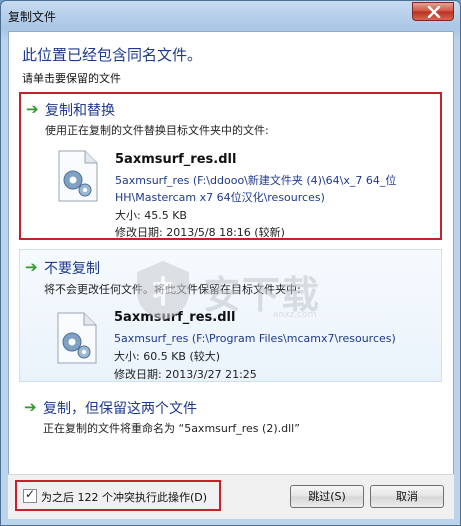  What do you see at coordinates (176, 159) in the screenshot?
I see `file-name: 5axmsurf_res.dll` at bounding box center [176, 159].